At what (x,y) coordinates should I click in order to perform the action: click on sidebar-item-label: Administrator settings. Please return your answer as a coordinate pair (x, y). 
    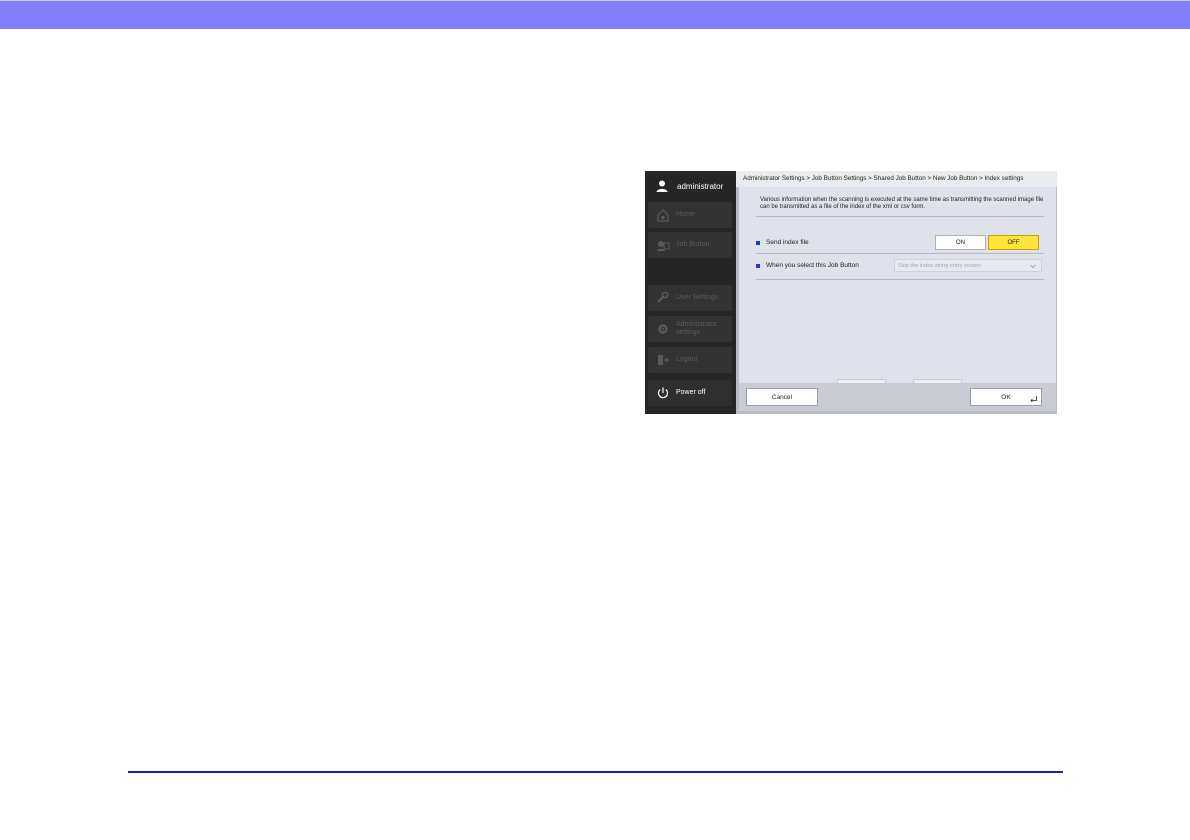
    Looking at the image, I should click on (697, 328).